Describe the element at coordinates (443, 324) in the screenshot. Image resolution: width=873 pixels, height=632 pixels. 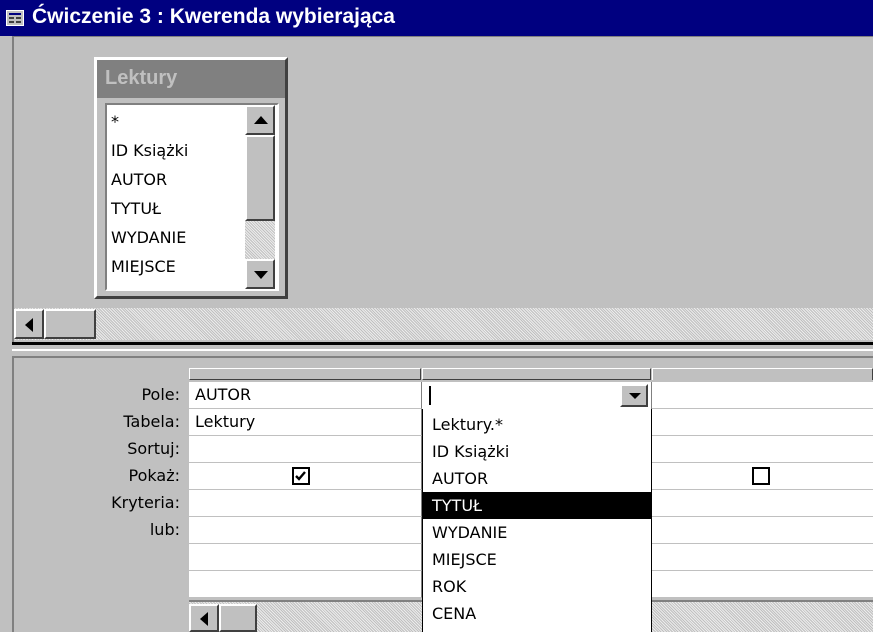
I see `tables-pane-hscrollbar` at that location.